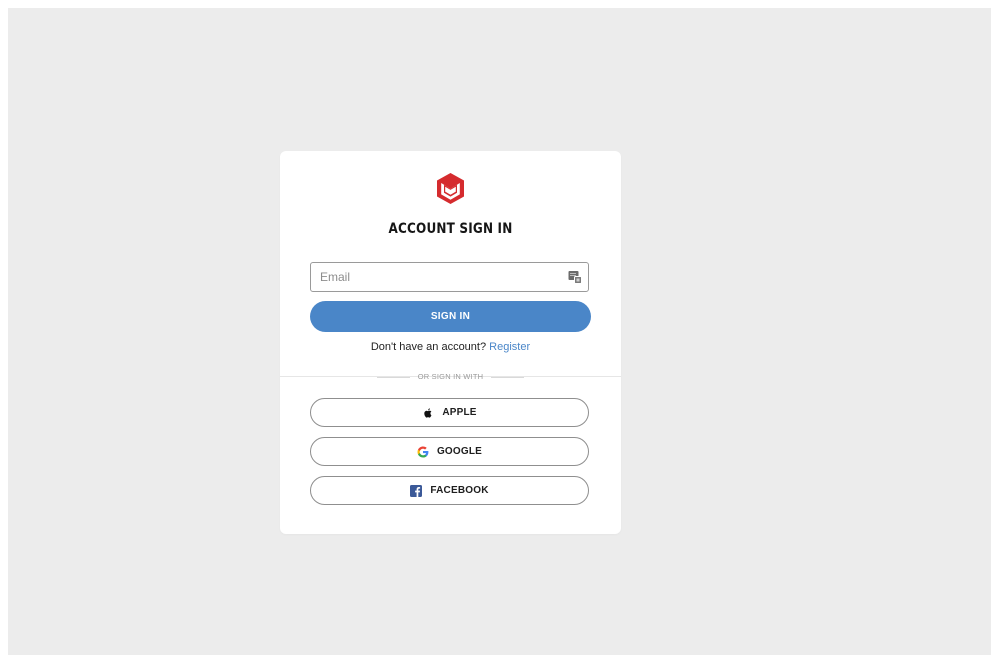  Describe the element at coordinates (450, 188) in the screenshot. I see `brand-logo-icon` at that location.